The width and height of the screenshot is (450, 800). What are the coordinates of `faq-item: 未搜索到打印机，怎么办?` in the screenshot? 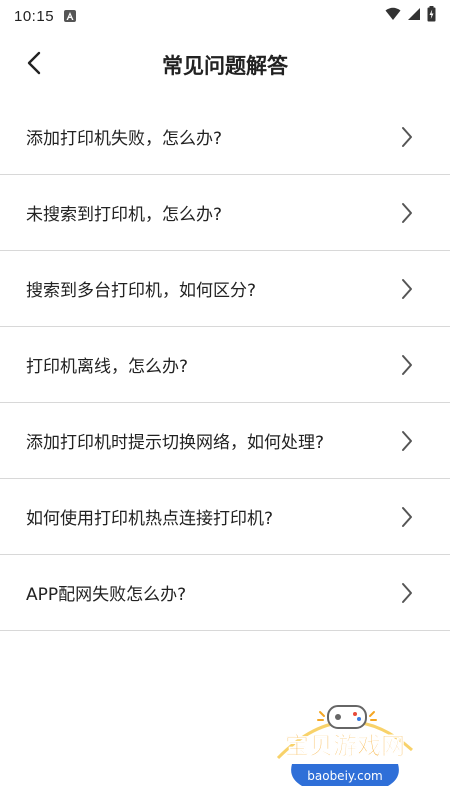 It's located at (225, 213).